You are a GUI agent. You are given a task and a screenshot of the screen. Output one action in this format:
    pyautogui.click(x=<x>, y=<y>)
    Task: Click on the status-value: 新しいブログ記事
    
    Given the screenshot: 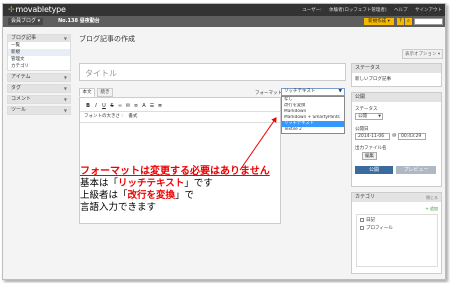 What is the action you would take?
    pyautogui.click(x=373, y=79)
    